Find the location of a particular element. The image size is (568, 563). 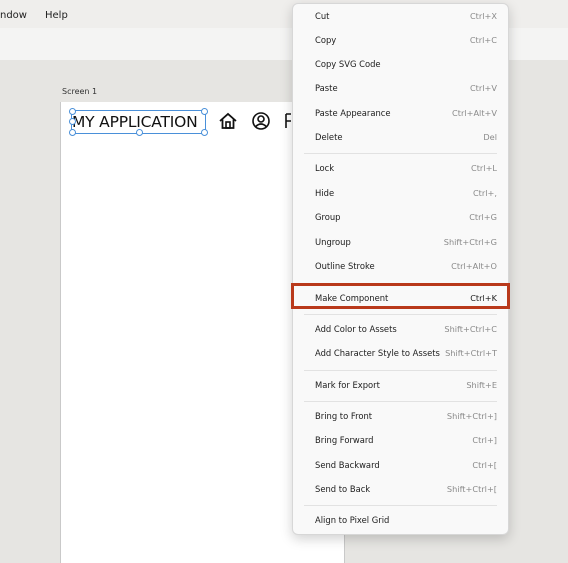

menu-item-label: Paste Appearance is located at coordinates (353, 113).